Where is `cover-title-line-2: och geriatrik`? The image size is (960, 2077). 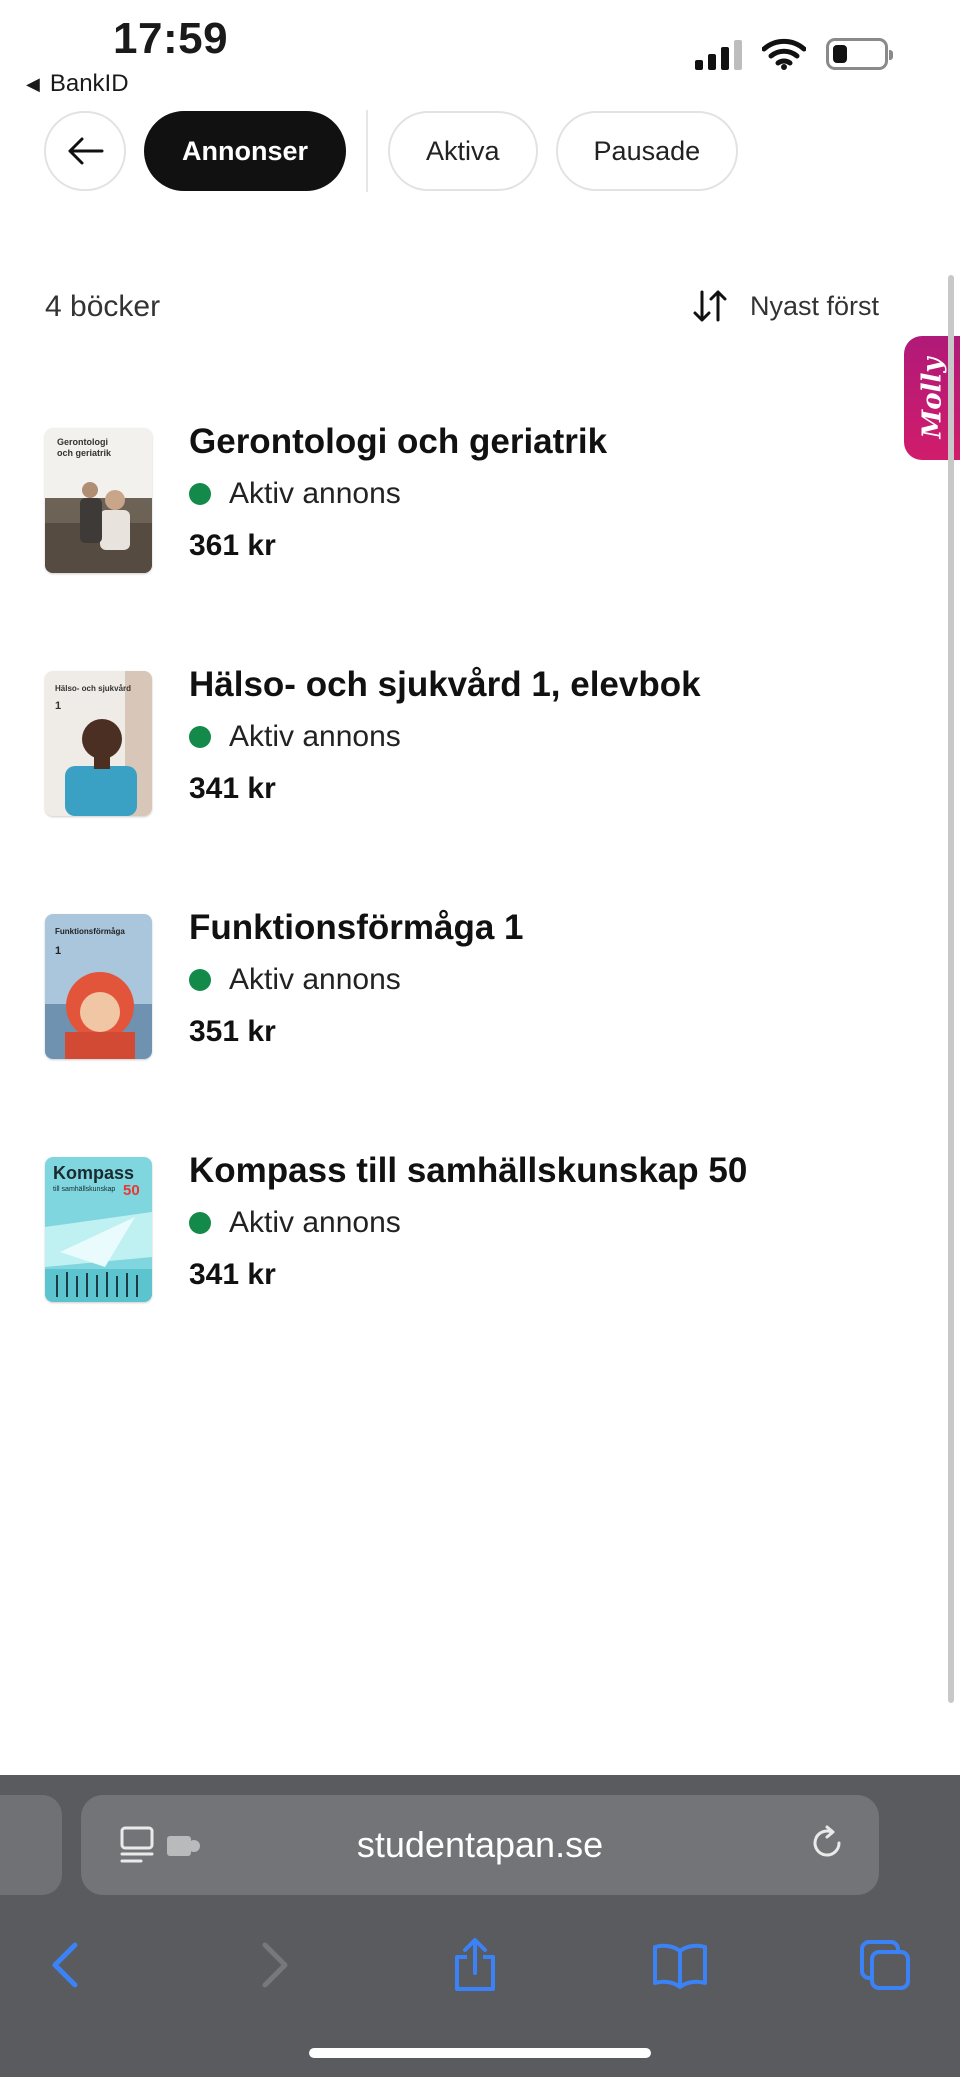
cover-title-line-2: och geriatrik is located at coordinates (84, 453).